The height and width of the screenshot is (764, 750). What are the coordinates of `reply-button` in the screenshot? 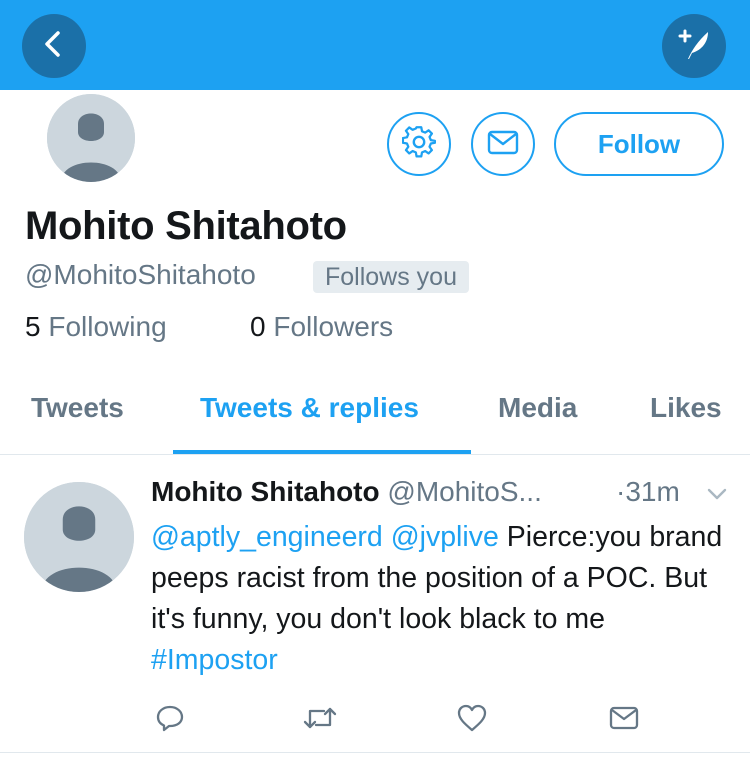 It's located at (170, 720).